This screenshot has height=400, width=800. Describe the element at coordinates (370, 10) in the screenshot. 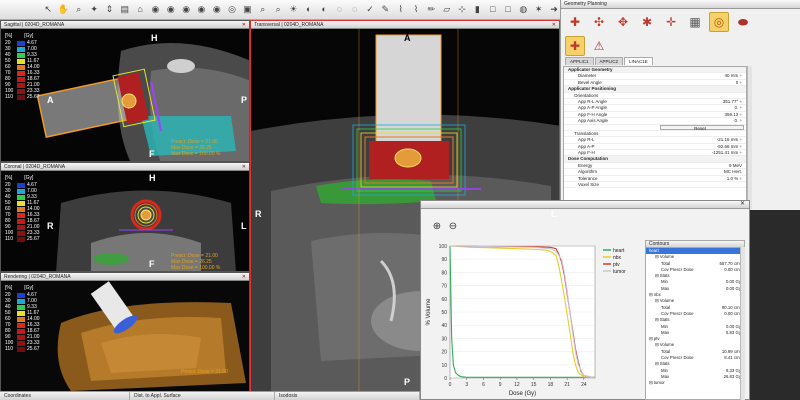

I see `check-icon: ✓` at that location.